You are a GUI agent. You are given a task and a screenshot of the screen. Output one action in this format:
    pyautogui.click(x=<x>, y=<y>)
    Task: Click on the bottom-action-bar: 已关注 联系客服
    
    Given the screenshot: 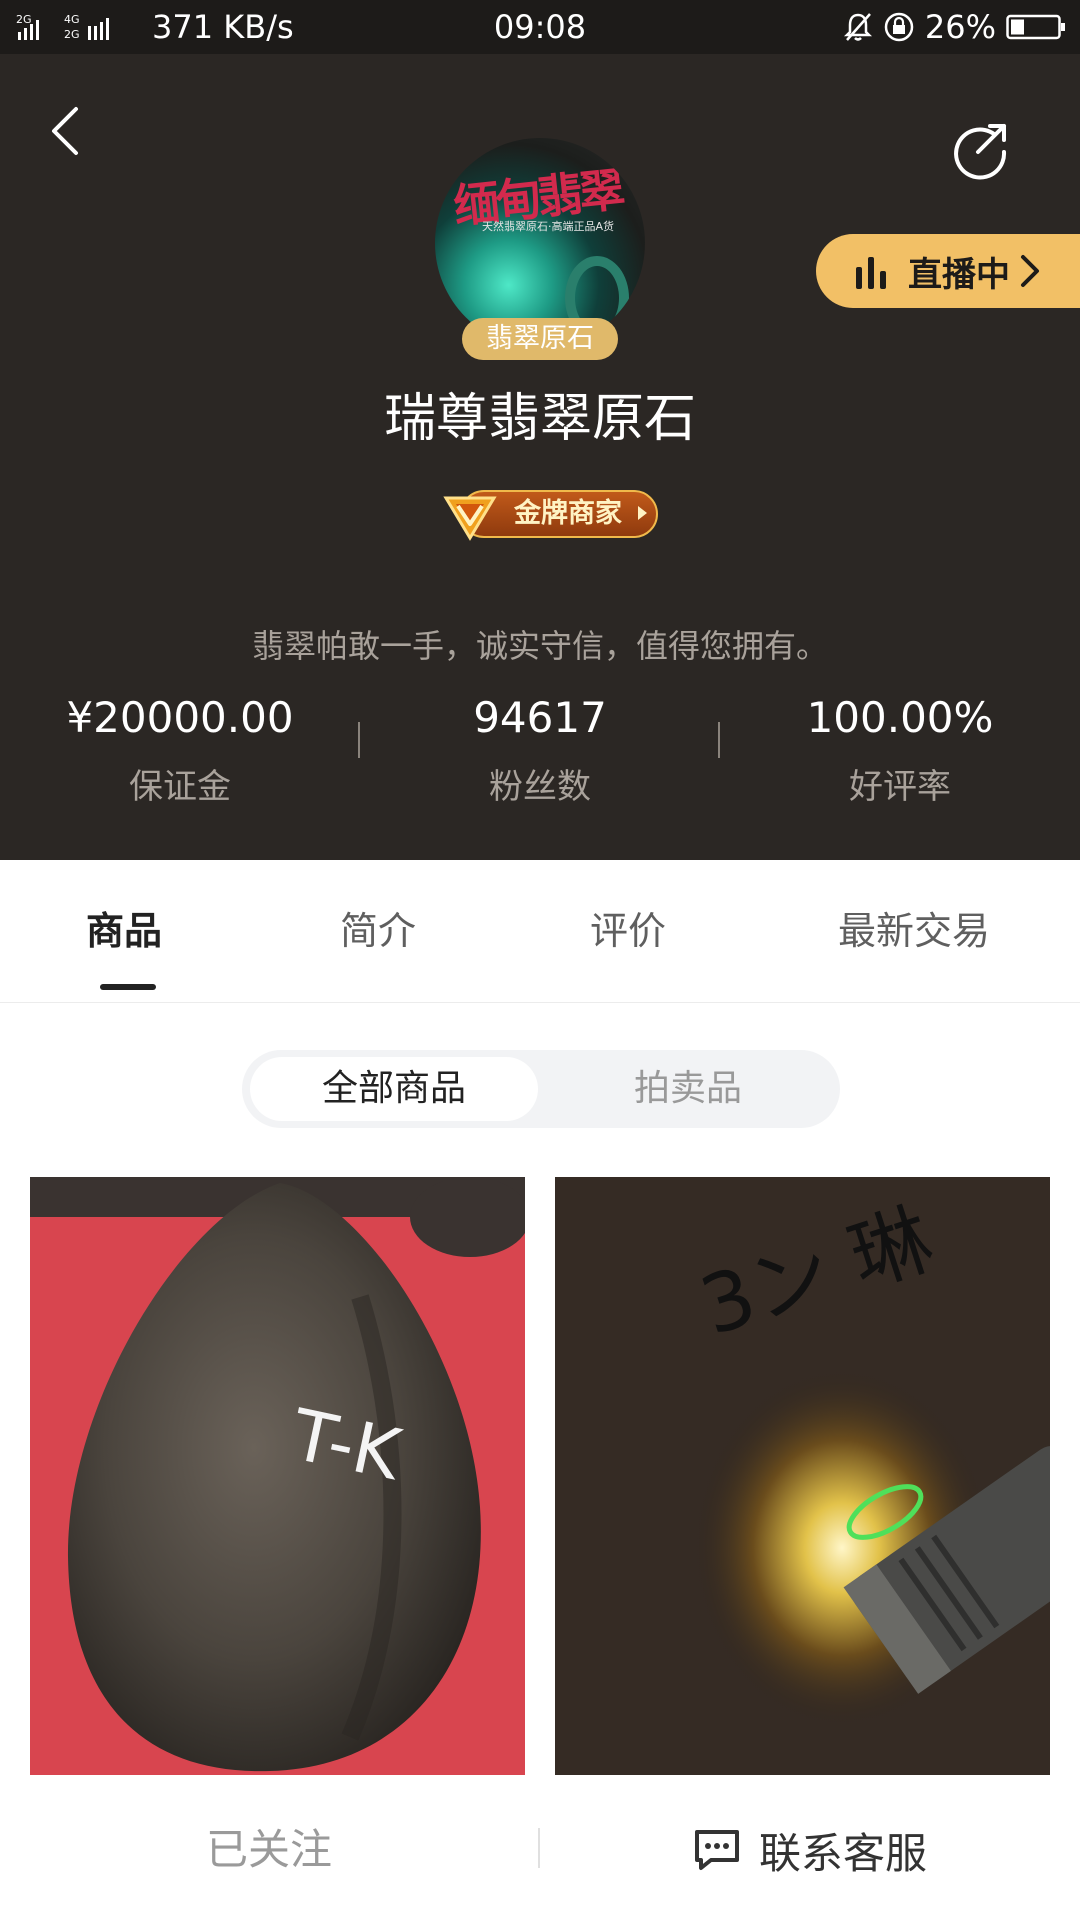 What is the action you would take?
    pyautogui.click(x=540, y=1850)
    